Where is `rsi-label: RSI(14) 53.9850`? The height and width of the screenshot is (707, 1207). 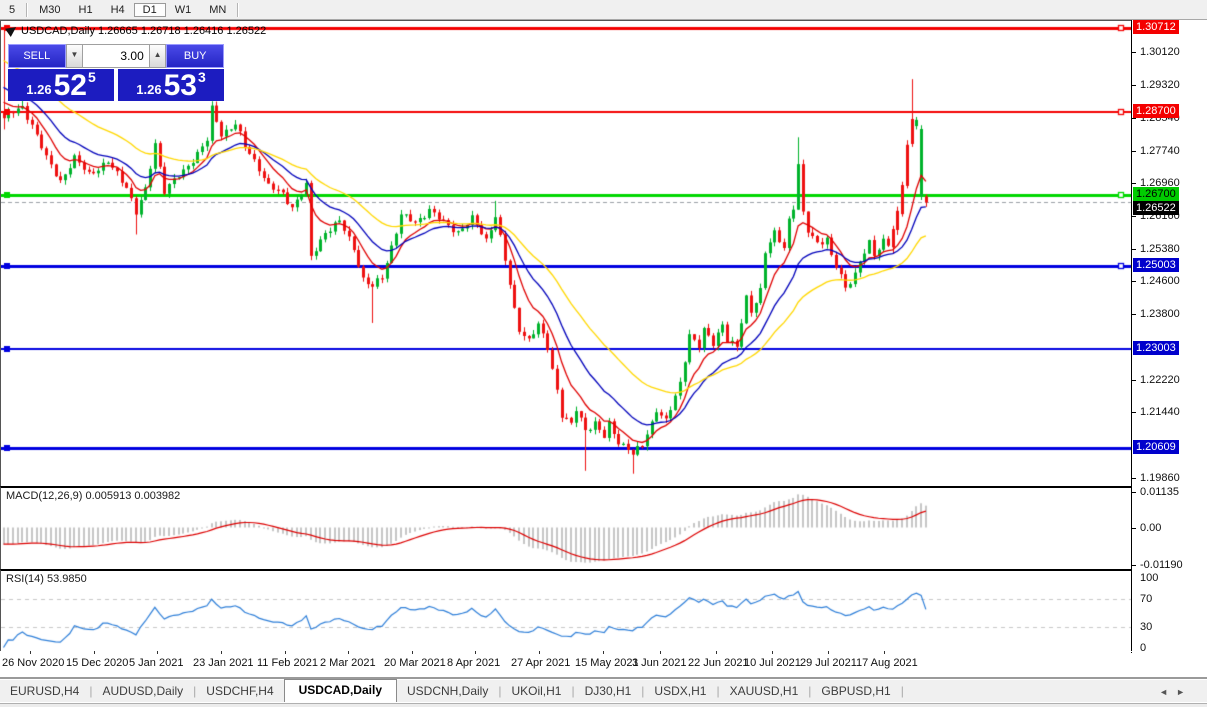
rsi-label: RSI(14) 53.9850 is located at coordinates (46, 579).